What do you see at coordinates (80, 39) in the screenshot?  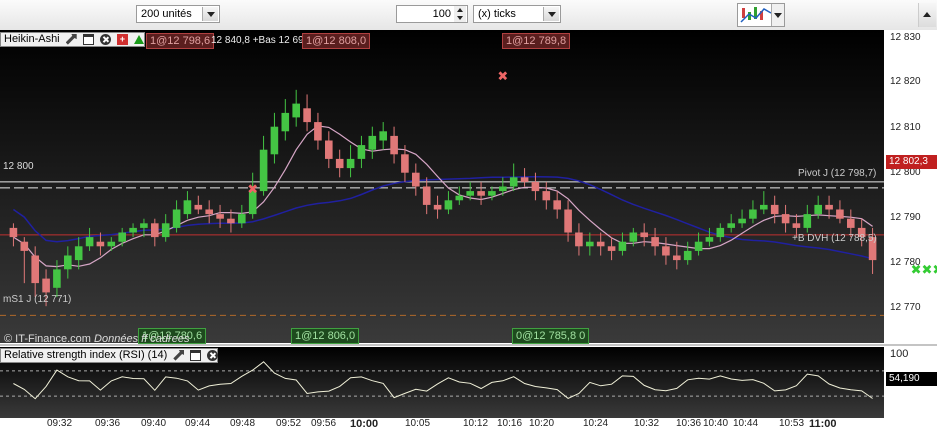 I see `chart-header: Heikin-Ashi +` at bounding box center [80, 39].